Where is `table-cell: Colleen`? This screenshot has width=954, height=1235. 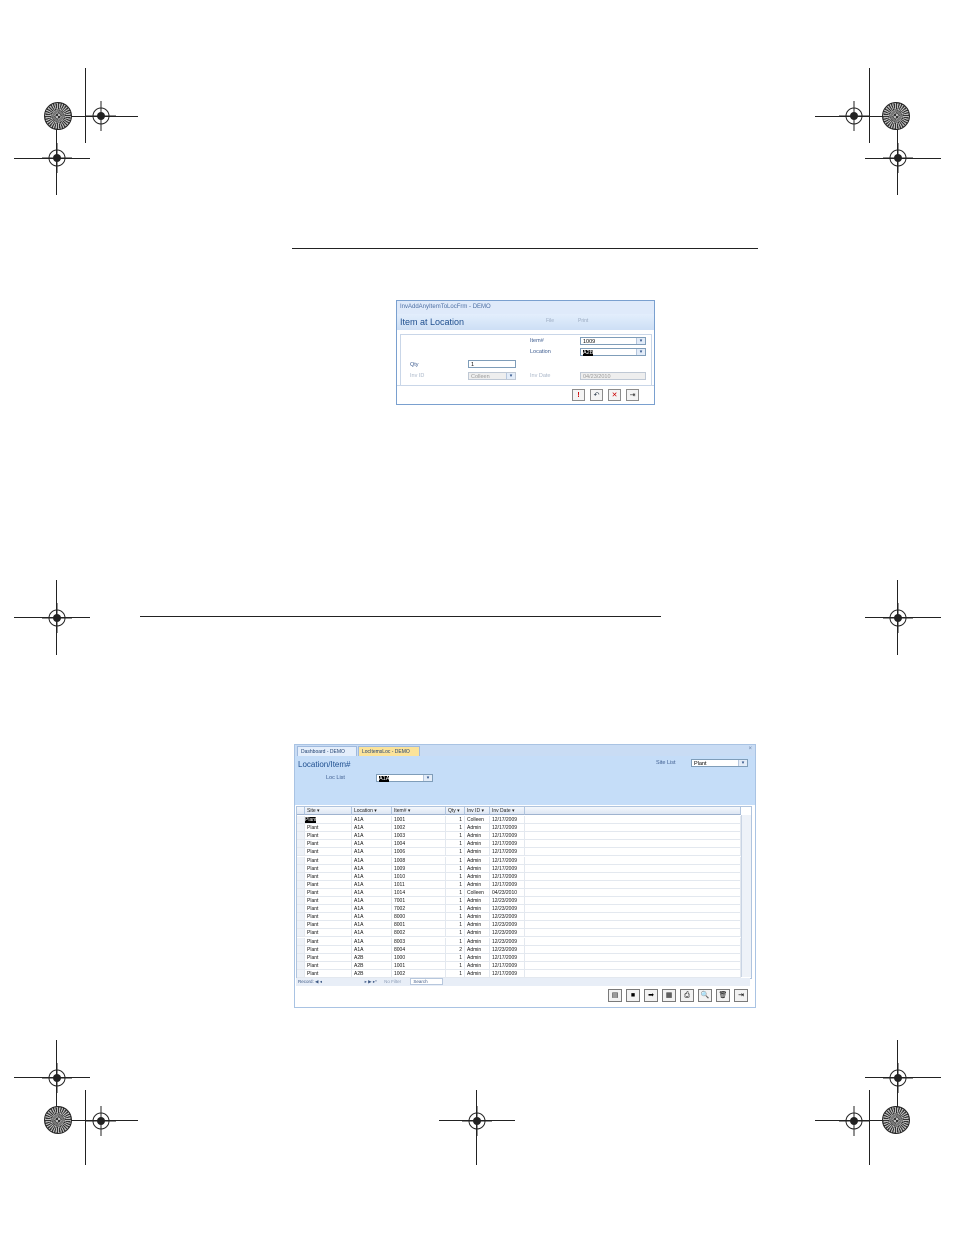
table-cell: Colleen is located at coordinates (477, 892).